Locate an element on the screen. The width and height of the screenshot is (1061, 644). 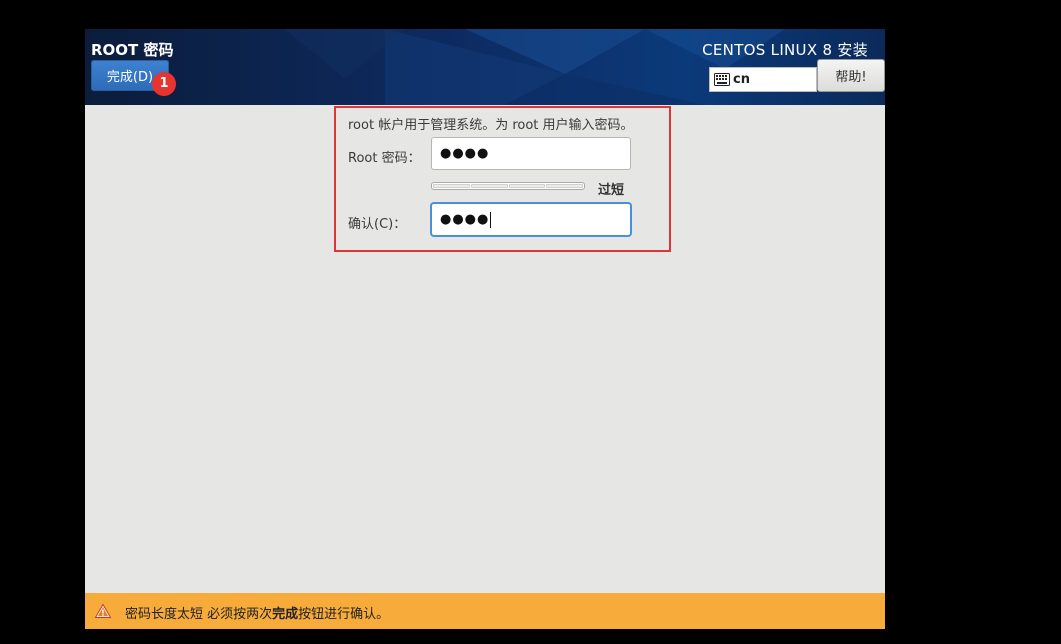
warning-message: 密码长度太短 必须按两次完成按钮进行确认。 is located at coordinates (257, 612).